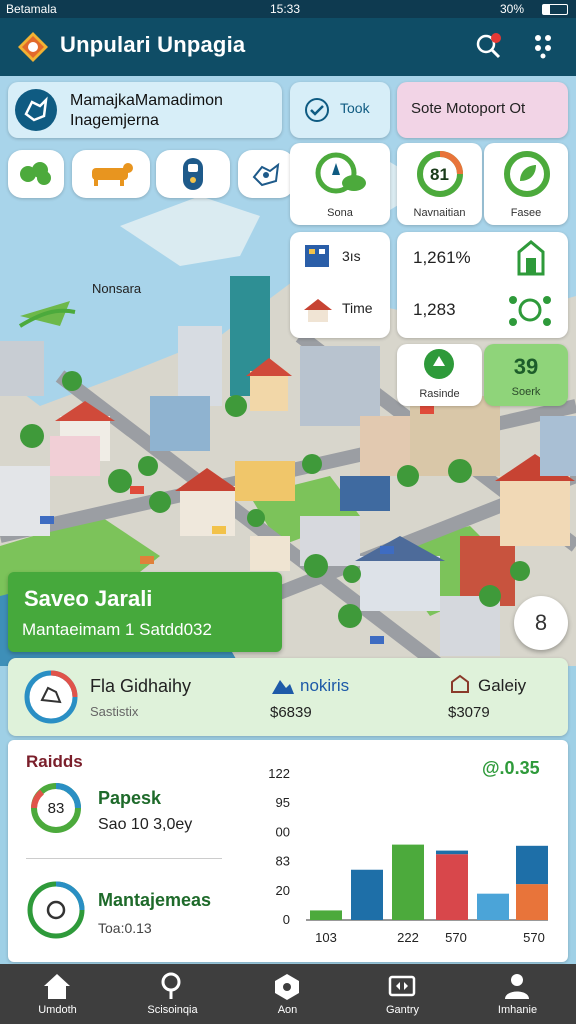  I want to click on gallery-house-icon, so click(460, 683).